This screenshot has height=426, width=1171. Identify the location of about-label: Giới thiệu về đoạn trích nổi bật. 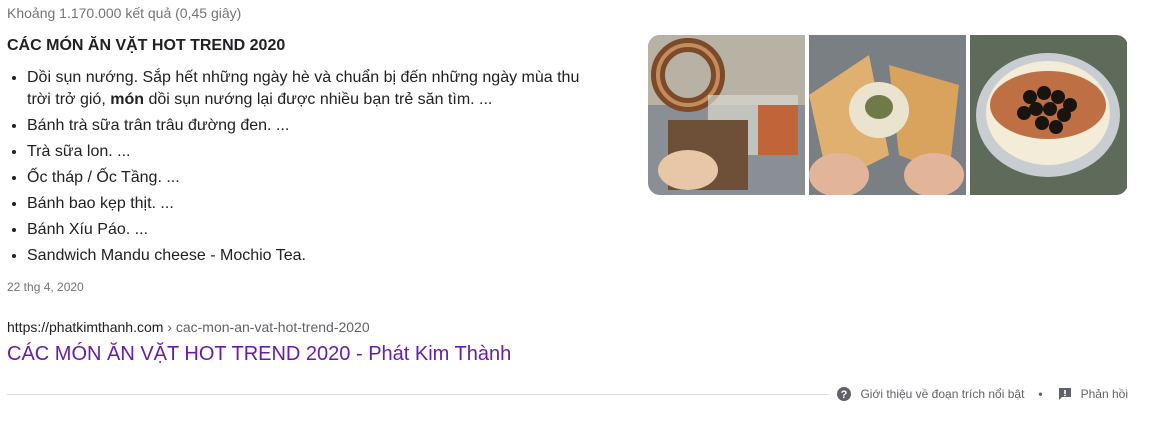
(942, 394).